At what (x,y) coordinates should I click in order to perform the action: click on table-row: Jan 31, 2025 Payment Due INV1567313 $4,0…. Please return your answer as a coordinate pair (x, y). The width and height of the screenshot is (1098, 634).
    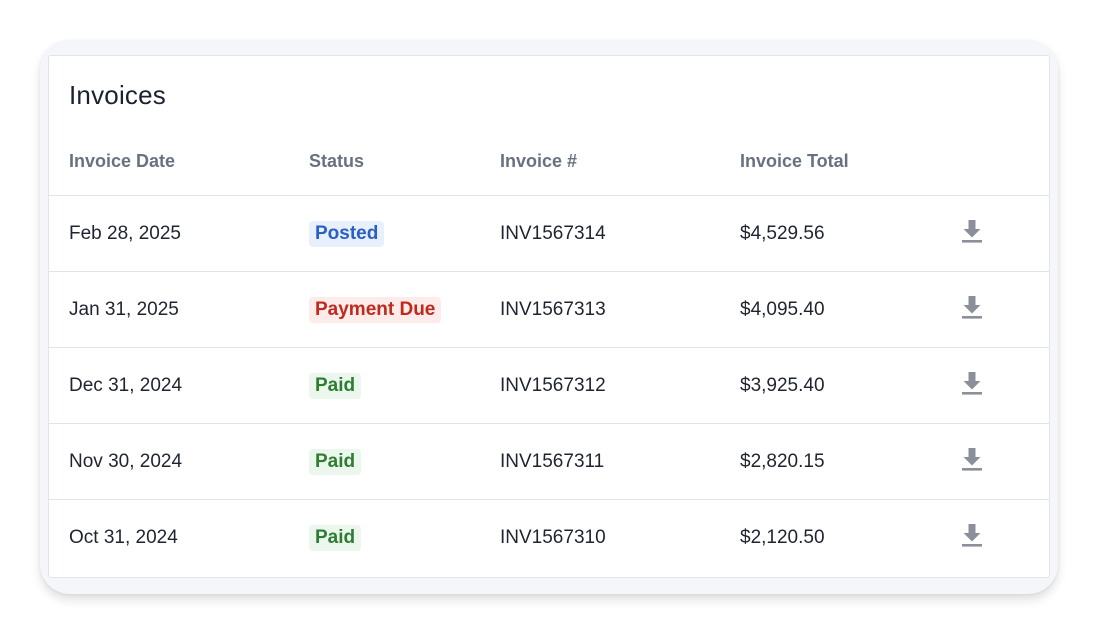
    Looking at the image, I should click on (549, 309).